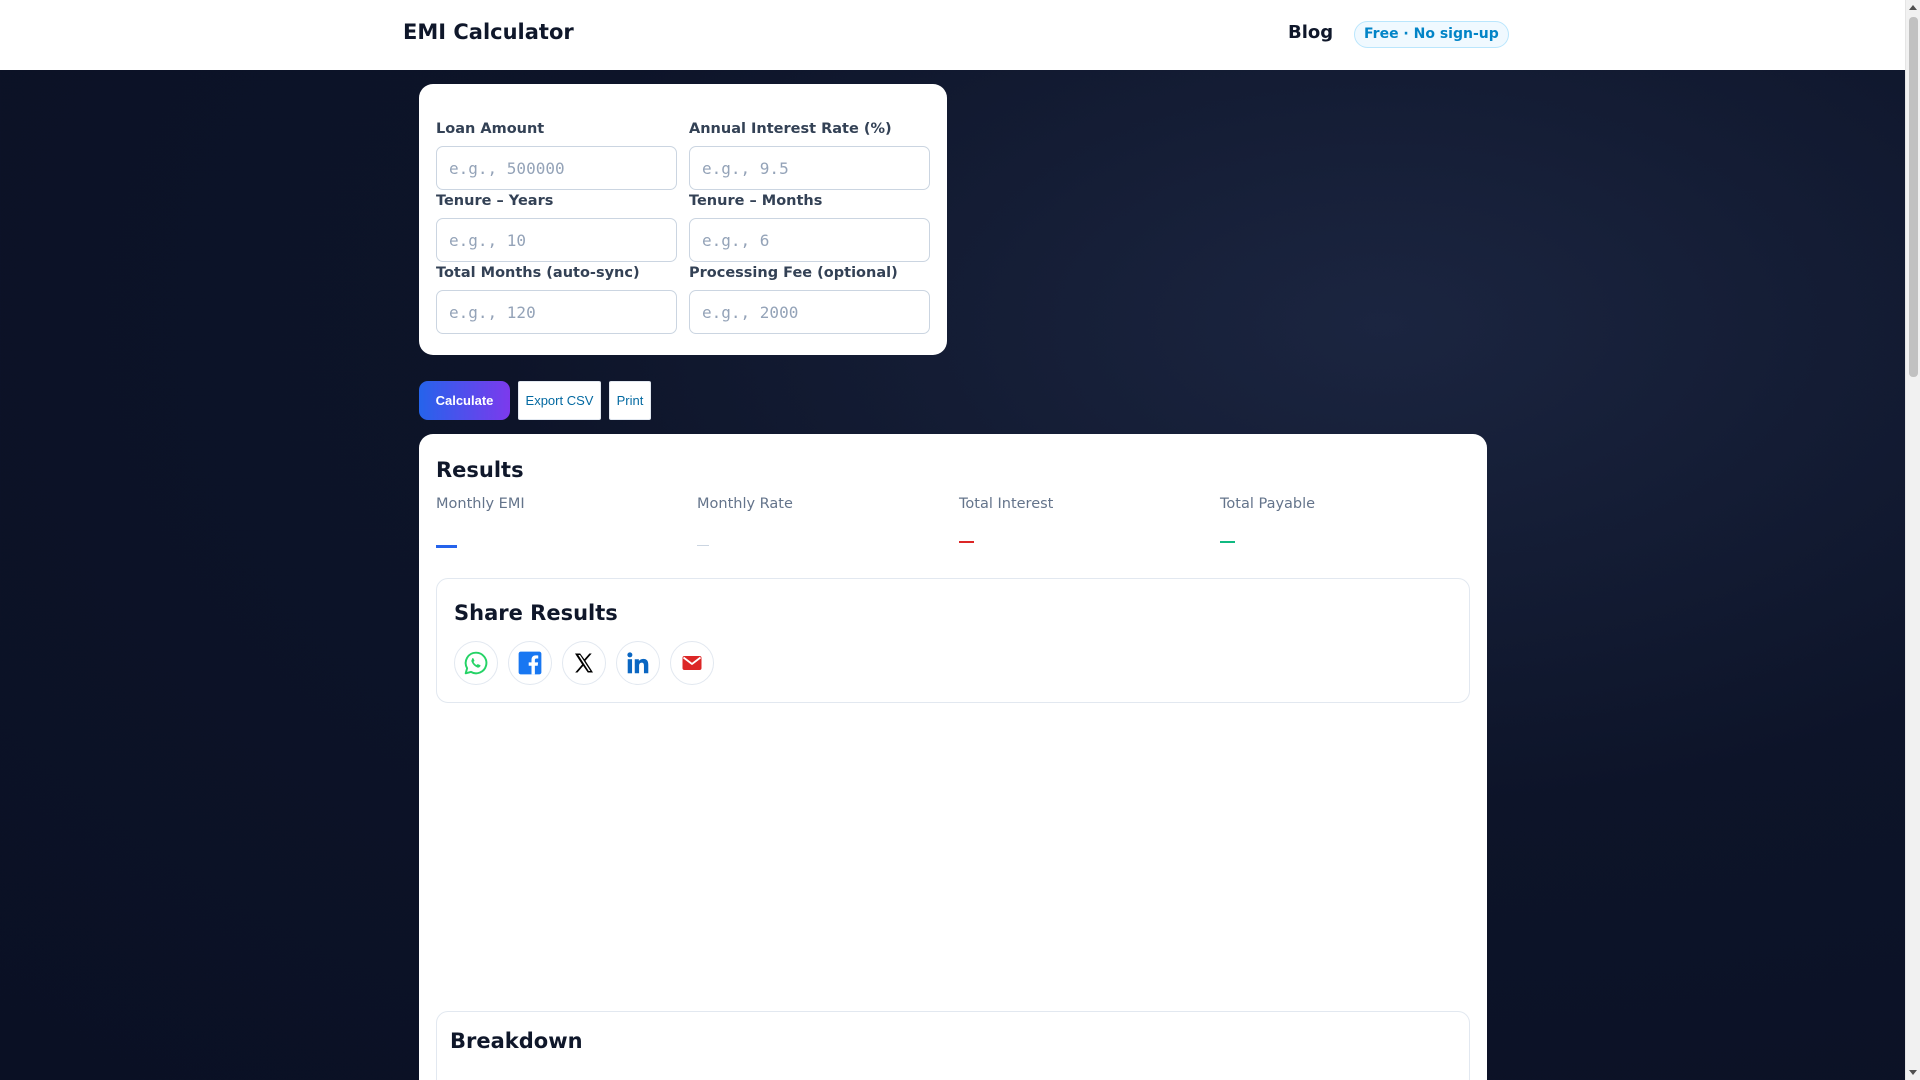 This screenshot has width=1920, height=1080. What do you see at coordinates (966, 542) in the screenshot?
I see `stat-total-interest-value` at bounding box center [966, 542].